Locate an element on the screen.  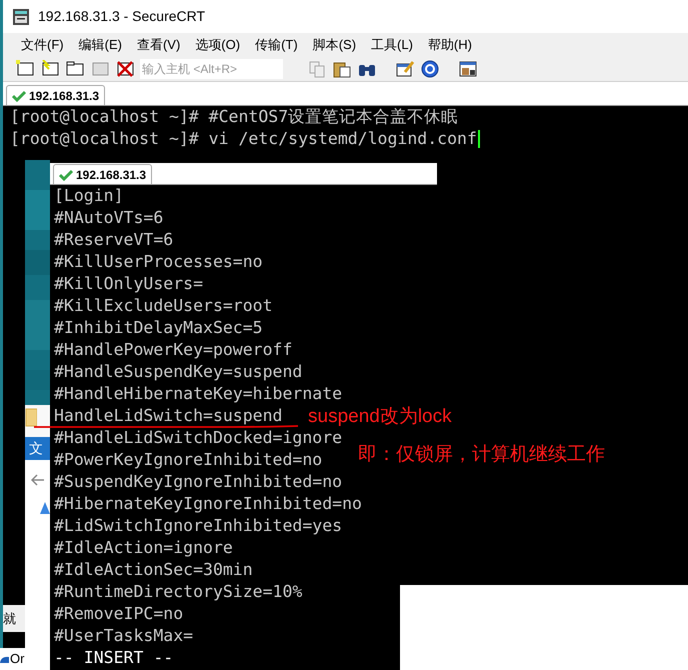
menu-item: 选项(O) is located at coordinates (218, 45).